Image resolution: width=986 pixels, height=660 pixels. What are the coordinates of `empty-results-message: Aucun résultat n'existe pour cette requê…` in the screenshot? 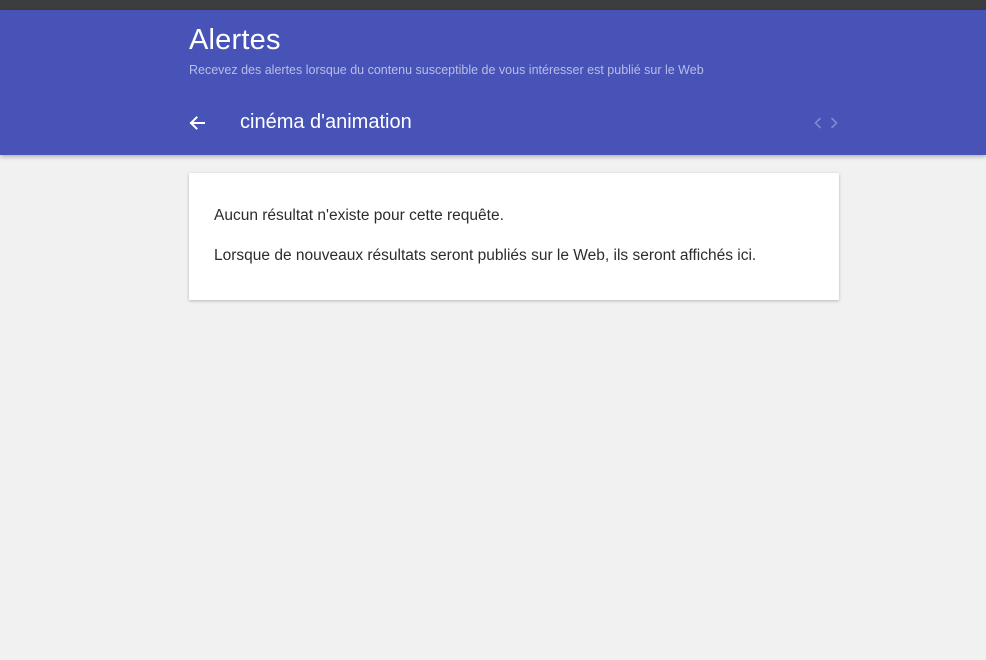 It's located at (359, 215).